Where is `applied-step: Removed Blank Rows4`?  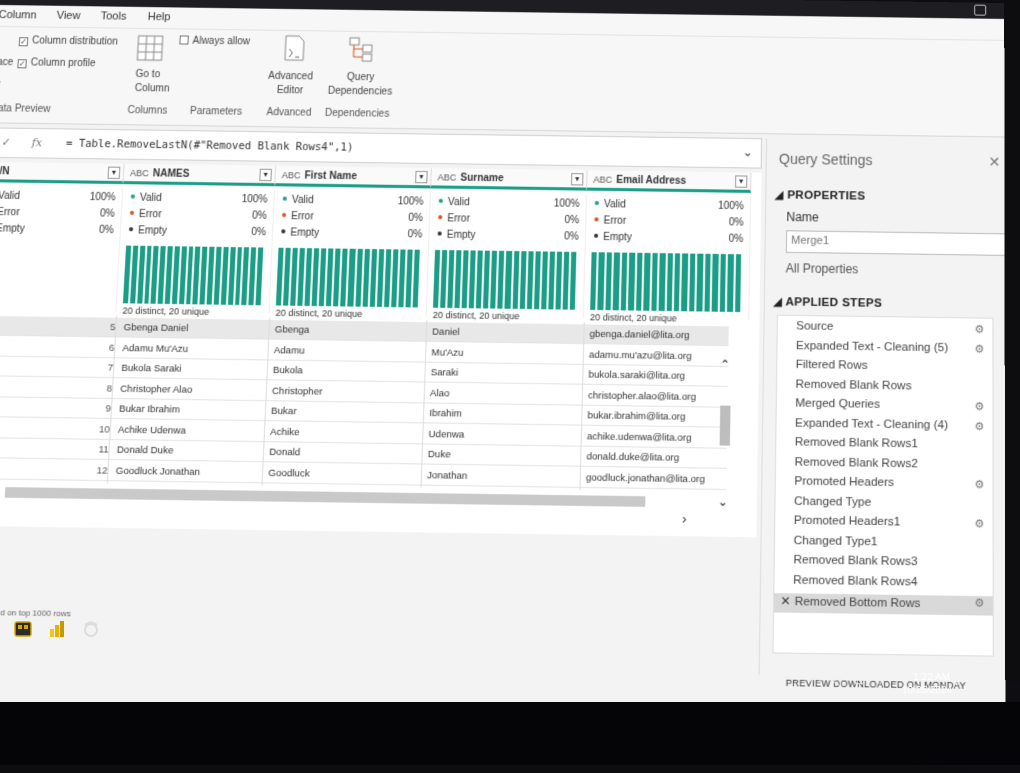
applied-step: Removed Blank Rows4 is located at coordinates (883, 584).